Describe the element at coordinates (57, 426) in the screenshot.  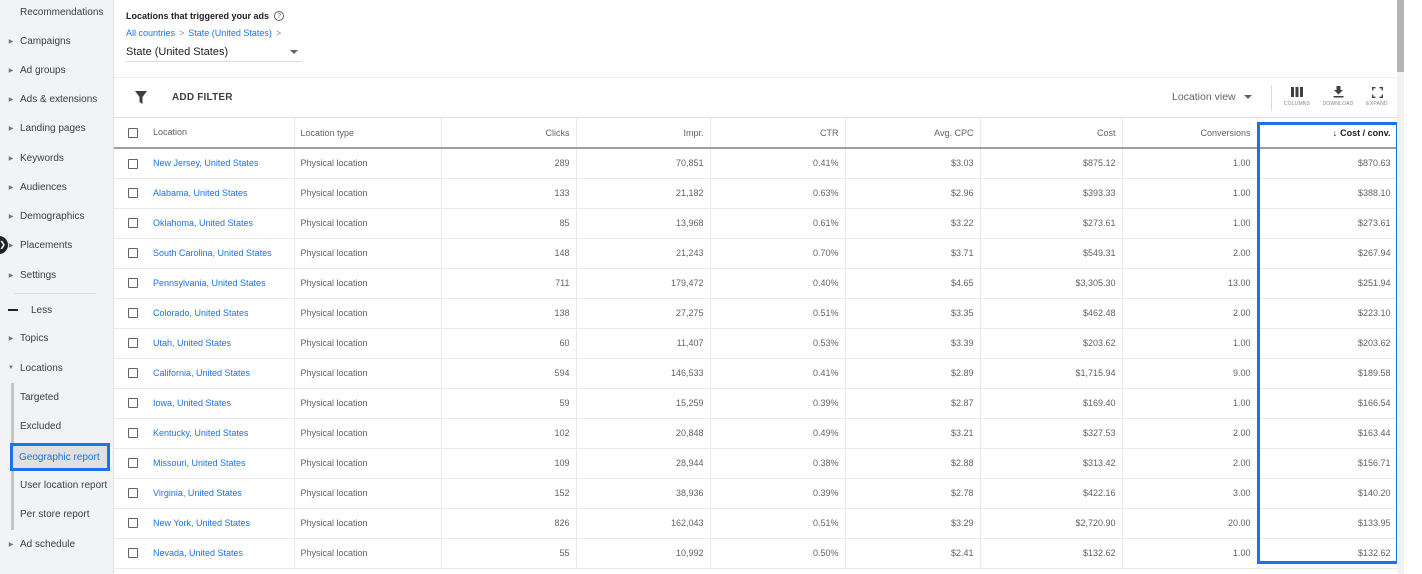
I see `sidebar-subitem-excluded: Excluded` at that location.